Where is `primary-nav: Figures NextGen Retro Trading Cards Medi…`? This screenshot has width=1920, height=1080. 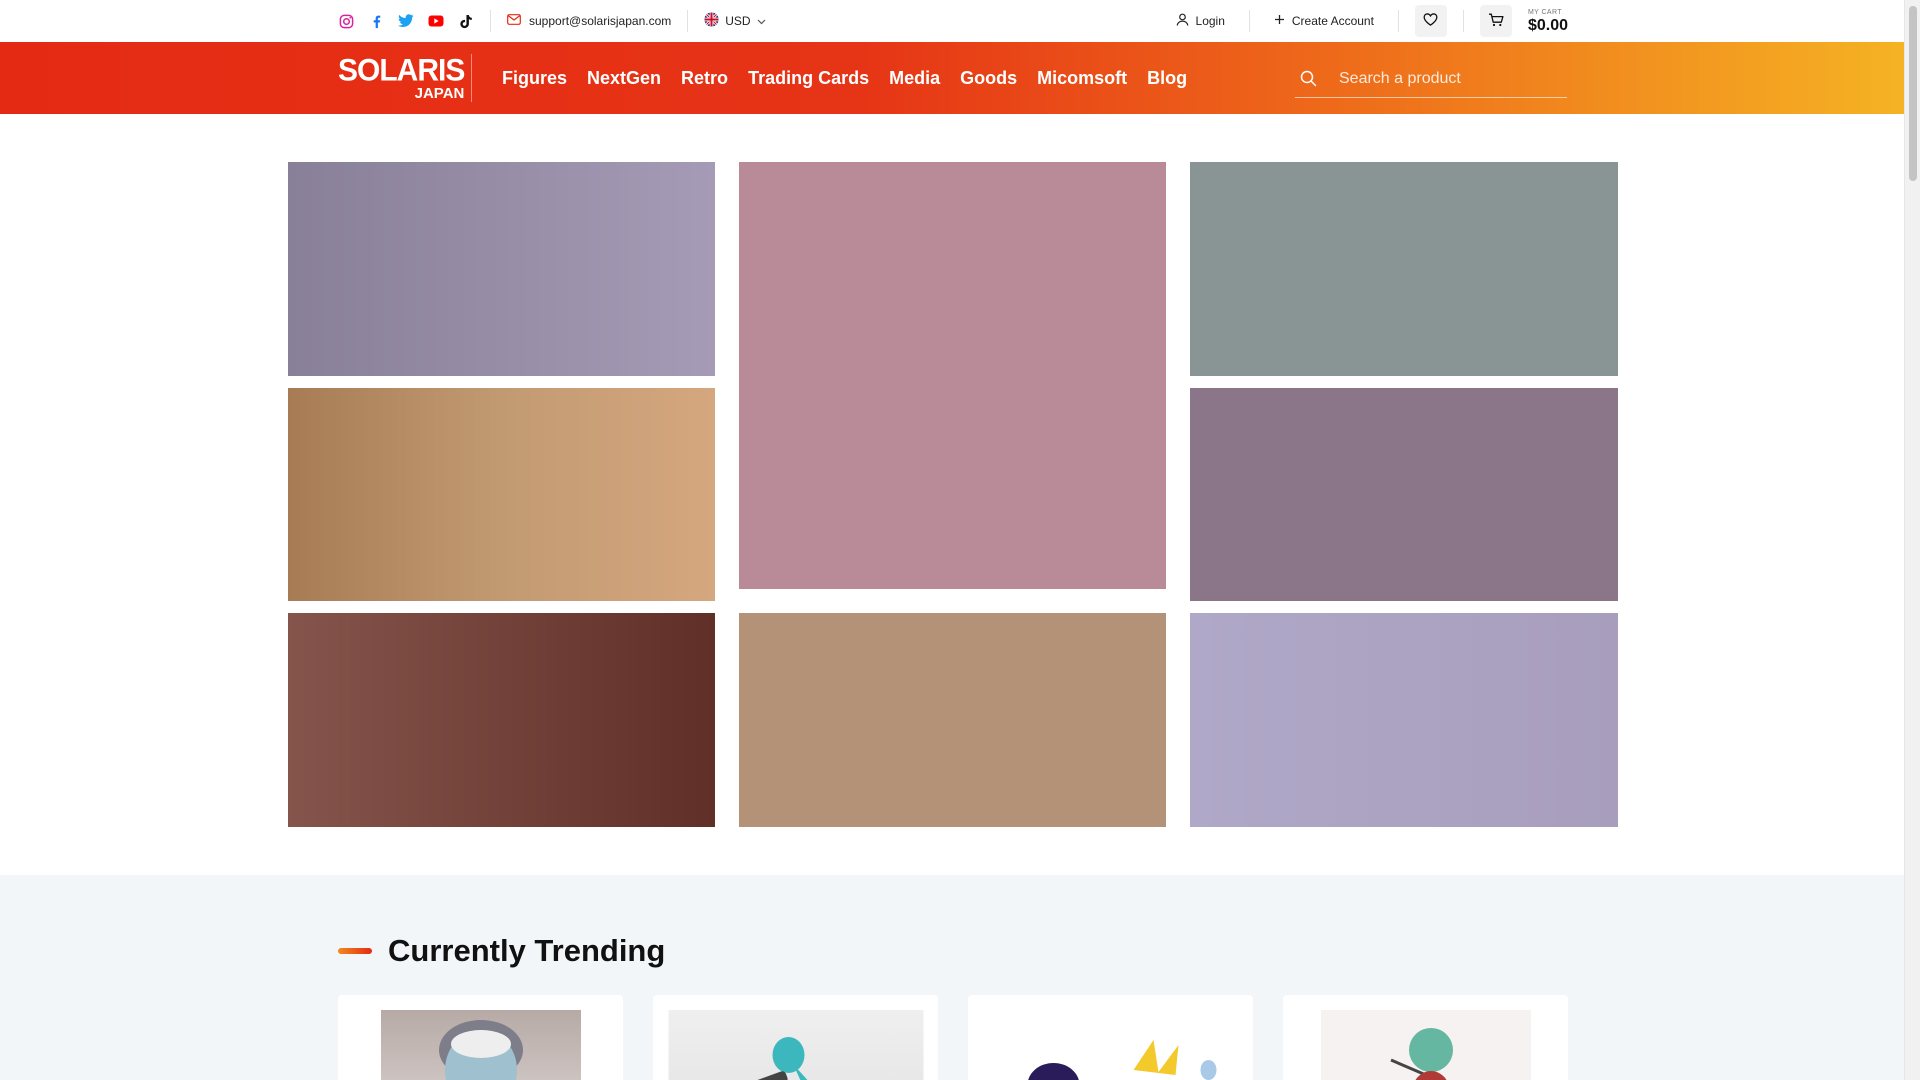
primary-nav: Figures NextGen Retro Trading Cards Medi… is located at coordinates (844, 78).